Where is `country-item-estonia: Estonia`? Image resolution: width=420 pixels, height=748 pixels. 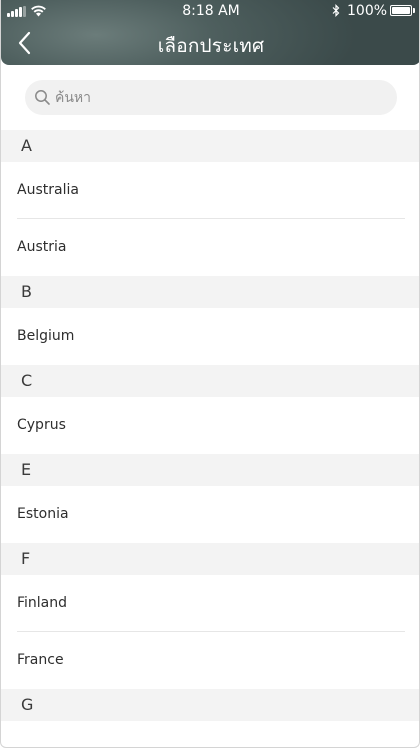
country-item-estonia: Estonia is located at coordinates (210, 514).